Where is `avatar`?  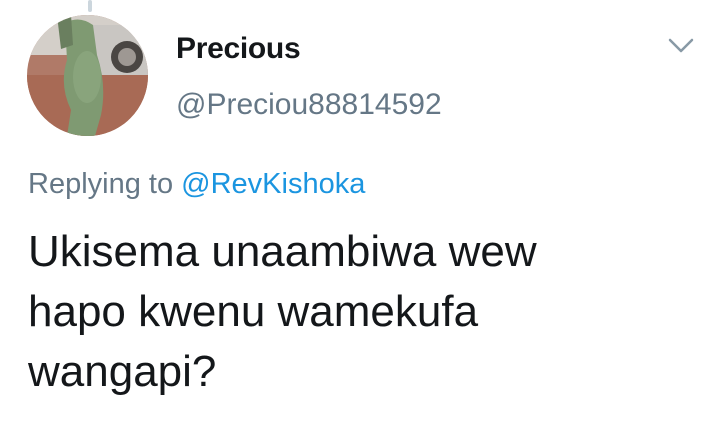
avatar is located at coordinates (87, 75).